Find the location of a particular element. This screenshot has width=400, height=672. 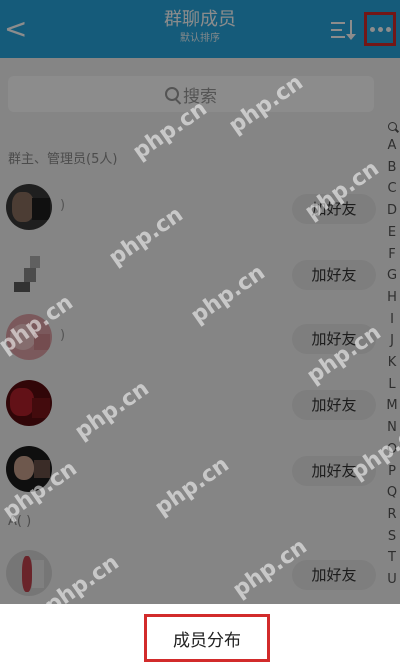

index-letter: T is located at coordinates (392, 558).